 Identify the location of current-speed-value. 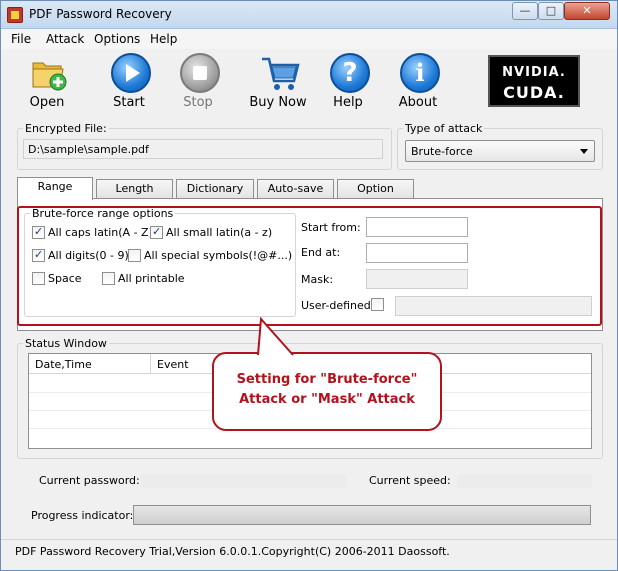
(524, 481).